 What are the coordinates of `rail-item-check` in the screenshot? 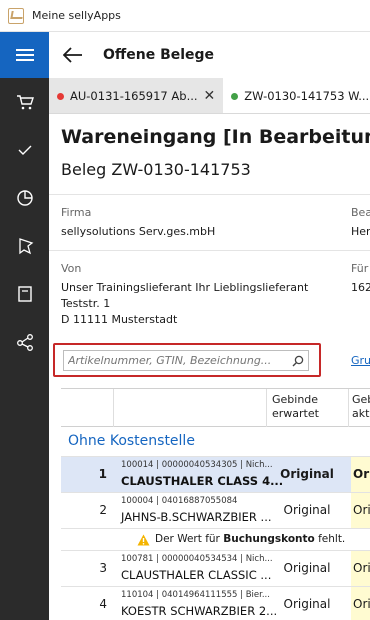 It's located at (24, 150).